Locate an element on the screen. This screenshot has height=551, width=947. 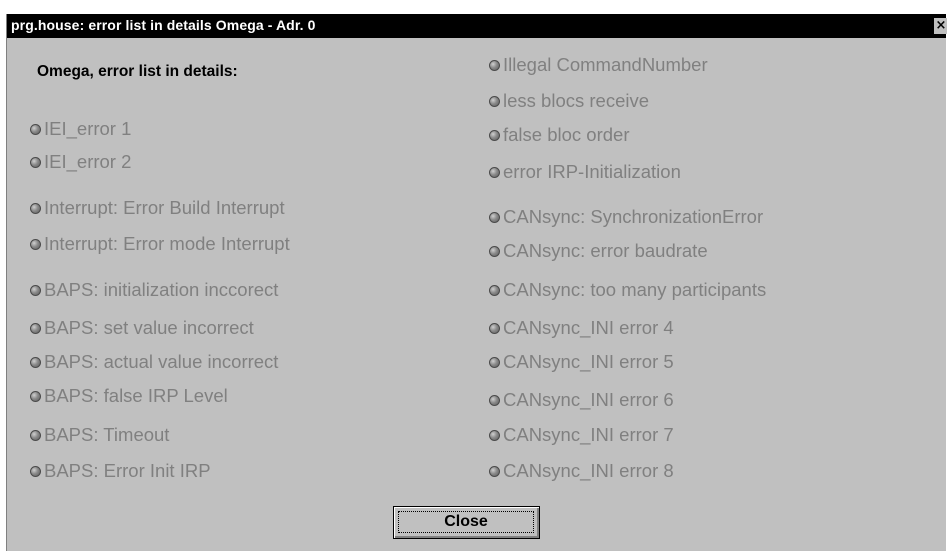
close-button: Close is located at coordinates (466, 522).